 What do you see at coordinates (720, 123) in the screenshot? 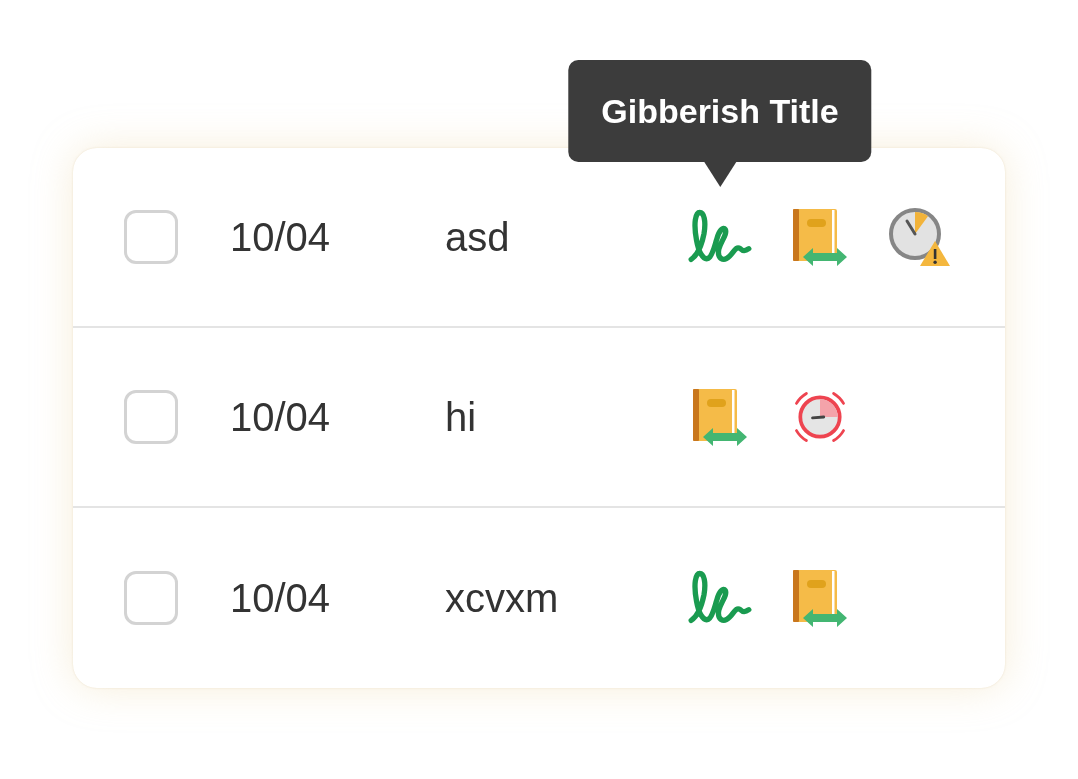
I see `tooltip: Gibberish Title` at bounding box center [720, 123].